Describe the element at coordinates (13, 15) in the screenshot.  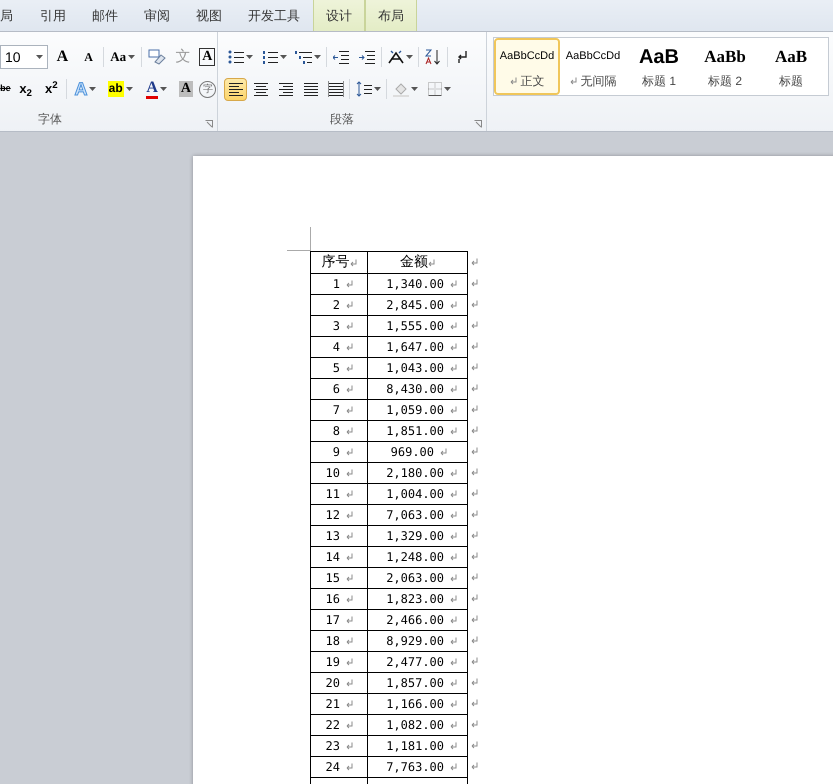
I see `ribbon-tab: 局` at that location.